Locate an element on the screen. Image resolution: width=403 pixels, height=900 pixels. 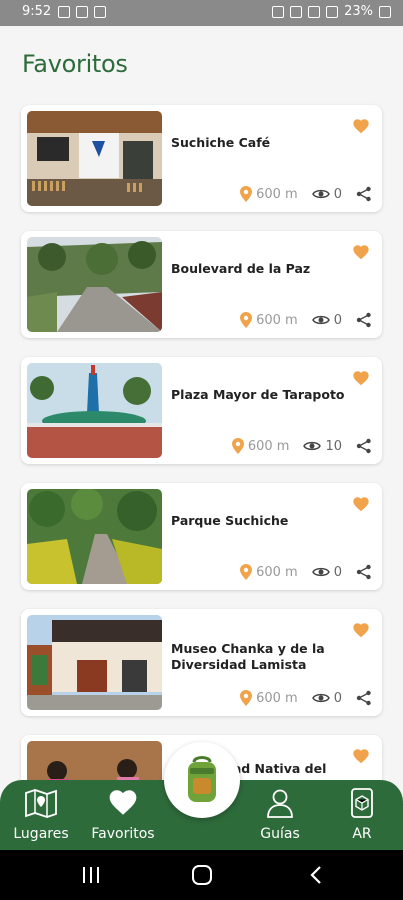
signal-icon is located at coordinates (332, 11).